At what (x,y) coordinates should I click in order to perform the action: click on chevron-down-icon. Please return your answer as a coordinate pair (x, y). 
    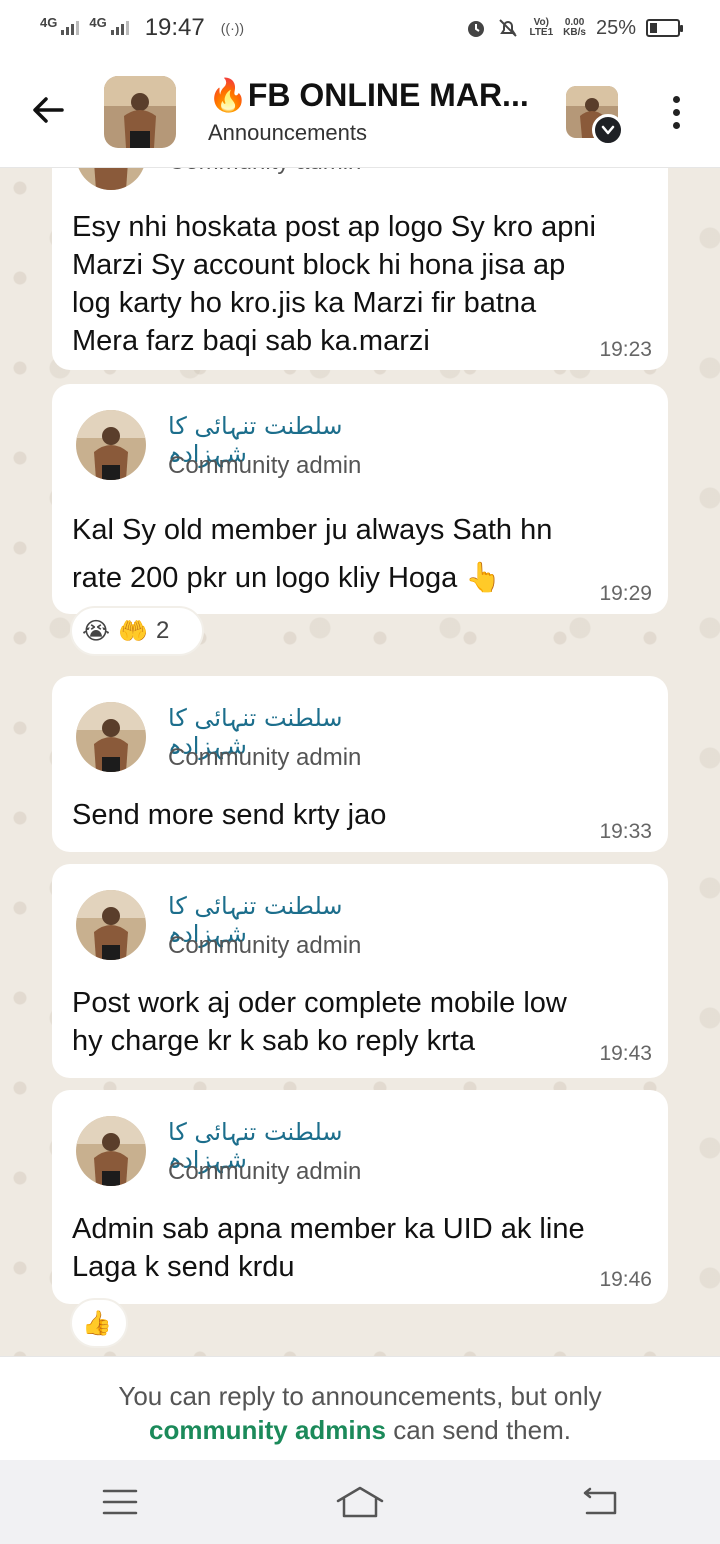
    Looking at the image, I should click on (608, 130).